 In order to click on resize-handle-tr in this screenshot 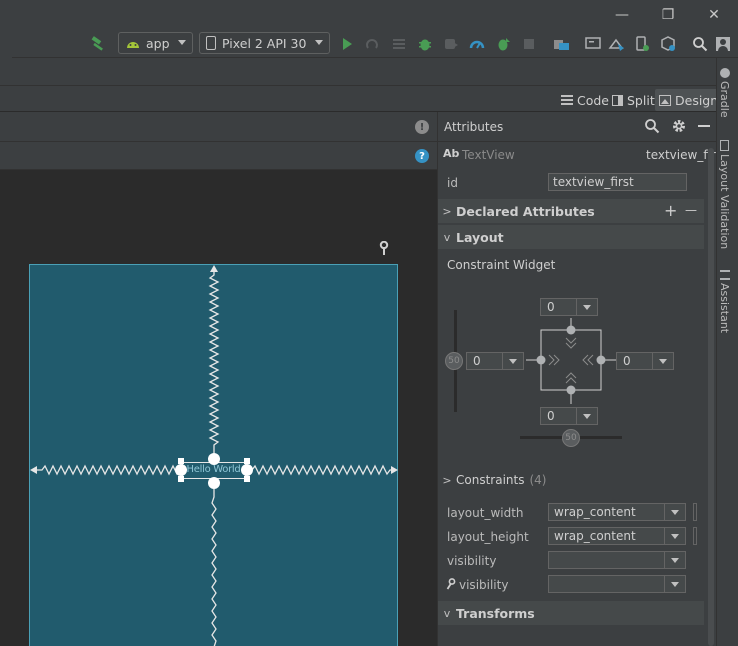, I will do `click(247, 461)`.